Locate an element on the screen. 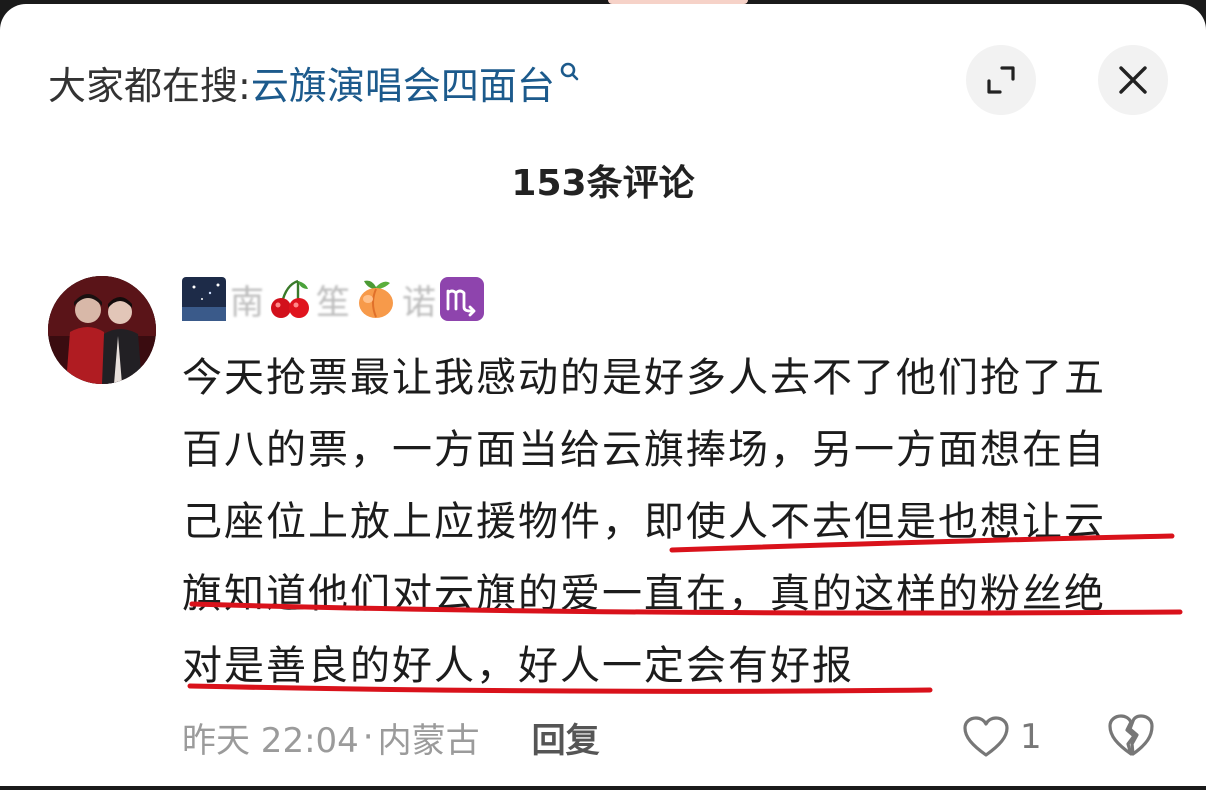  comment-time: 昨天 22:04 is located at coordinates (270, 740).